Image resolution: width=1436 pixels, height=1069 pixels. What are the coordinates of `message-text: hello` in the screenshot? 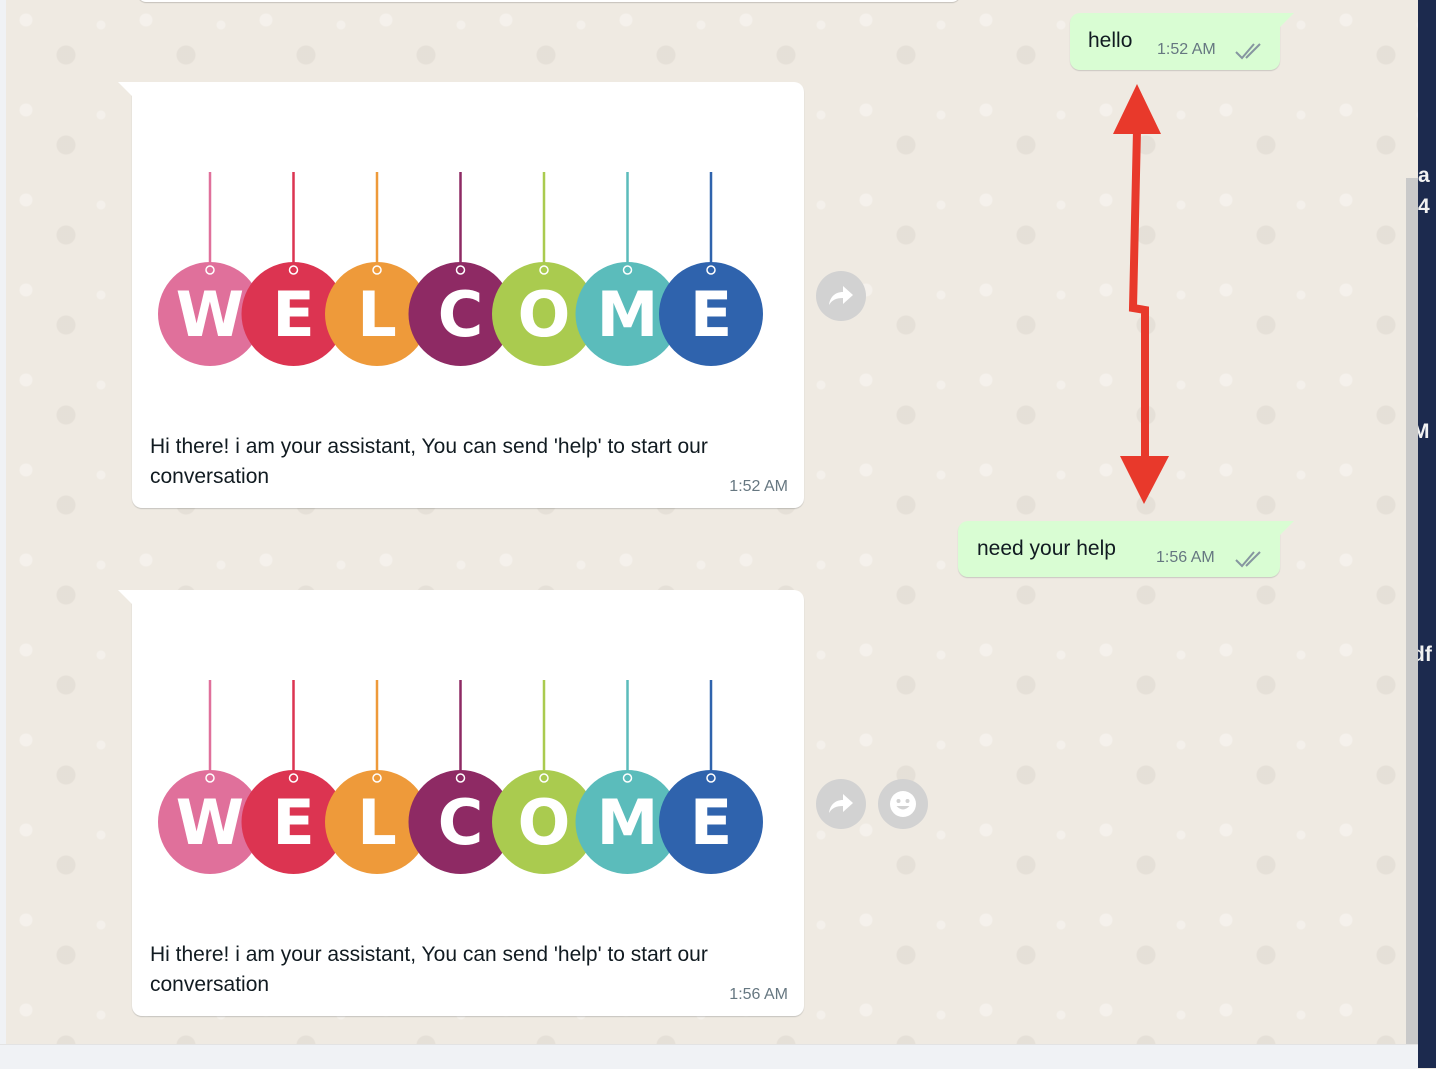 It's located at (1110, 40).